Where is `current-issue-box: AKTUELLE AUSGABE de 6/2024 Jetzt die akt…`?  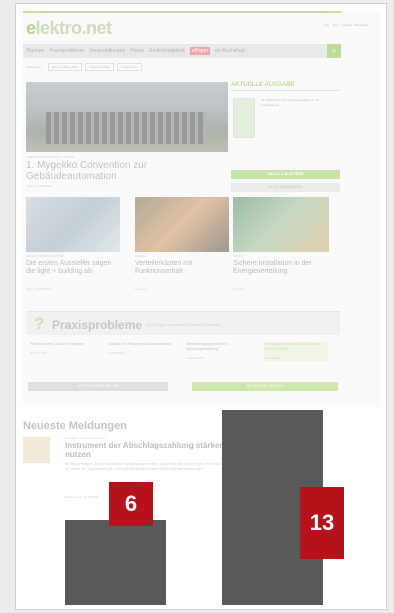
current-issue-box: AKTUELLE AUSGABE de 6/2024 Jetzt die akt… is located at coordinates (285, 139).